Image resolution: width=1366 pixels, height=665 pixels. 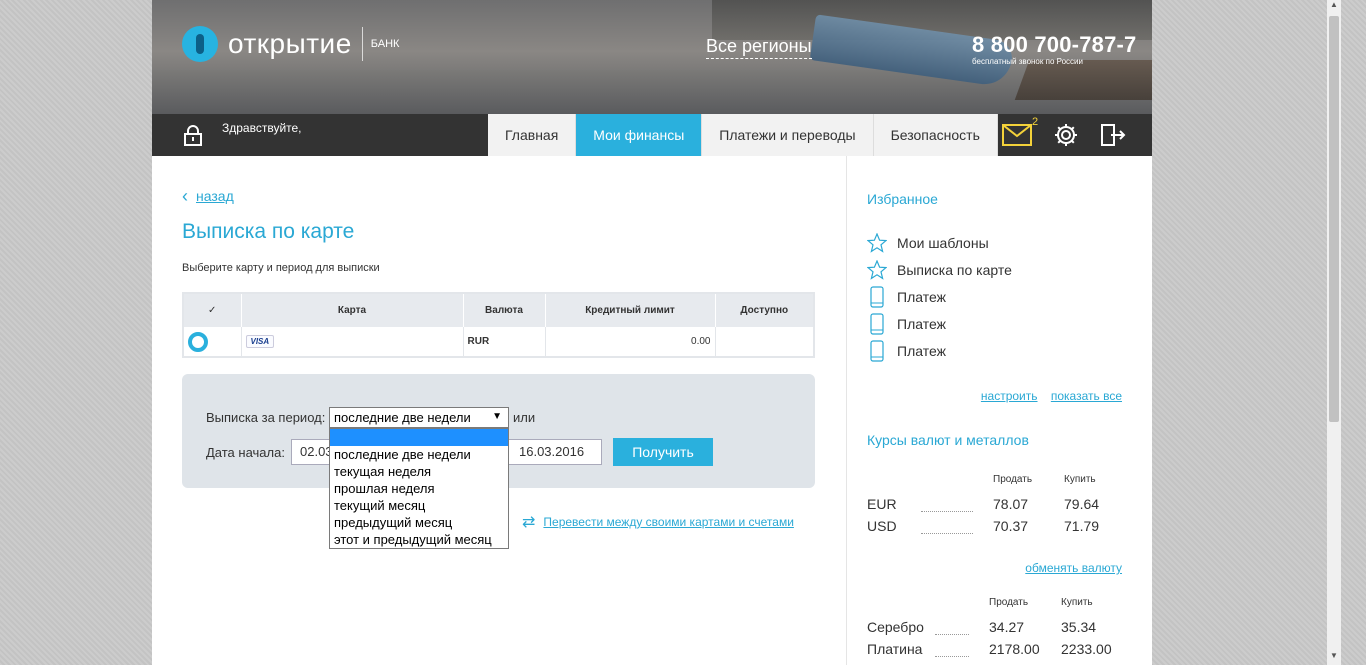 I want to click on transfer-link-label: Перевести между своими картами и счетами, so click(x=668, y=522).